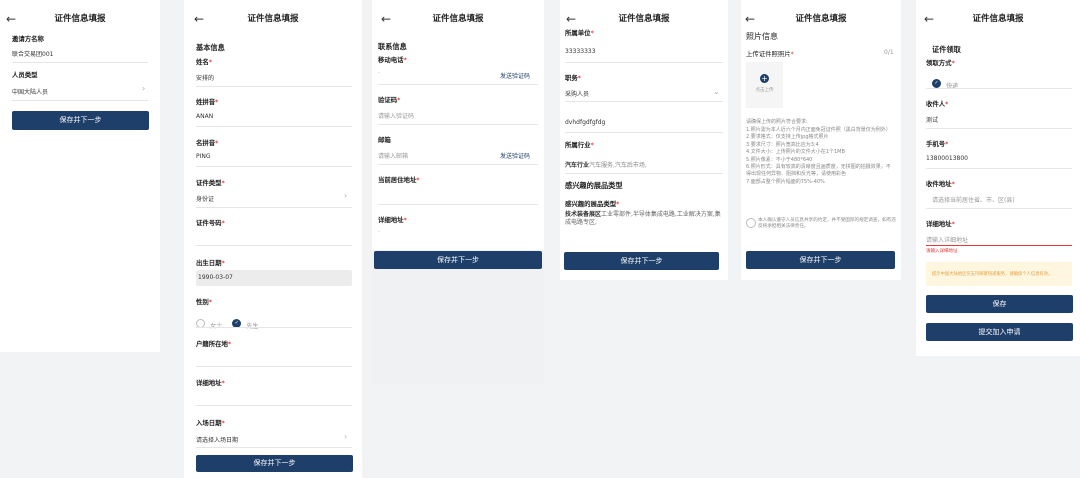 This screenshot has height=478, width=1080. I want to click on requirement-item: 7.面部占整个照片幅面的75%-40%, so click(785, 181).